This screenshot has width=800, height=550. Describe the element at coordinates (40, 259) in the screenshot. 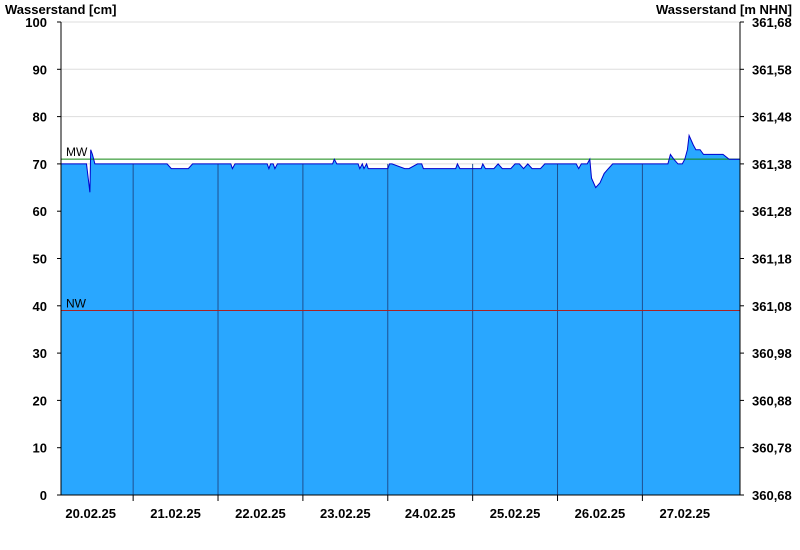

I see `y-tick-label-left: 50` at that location.